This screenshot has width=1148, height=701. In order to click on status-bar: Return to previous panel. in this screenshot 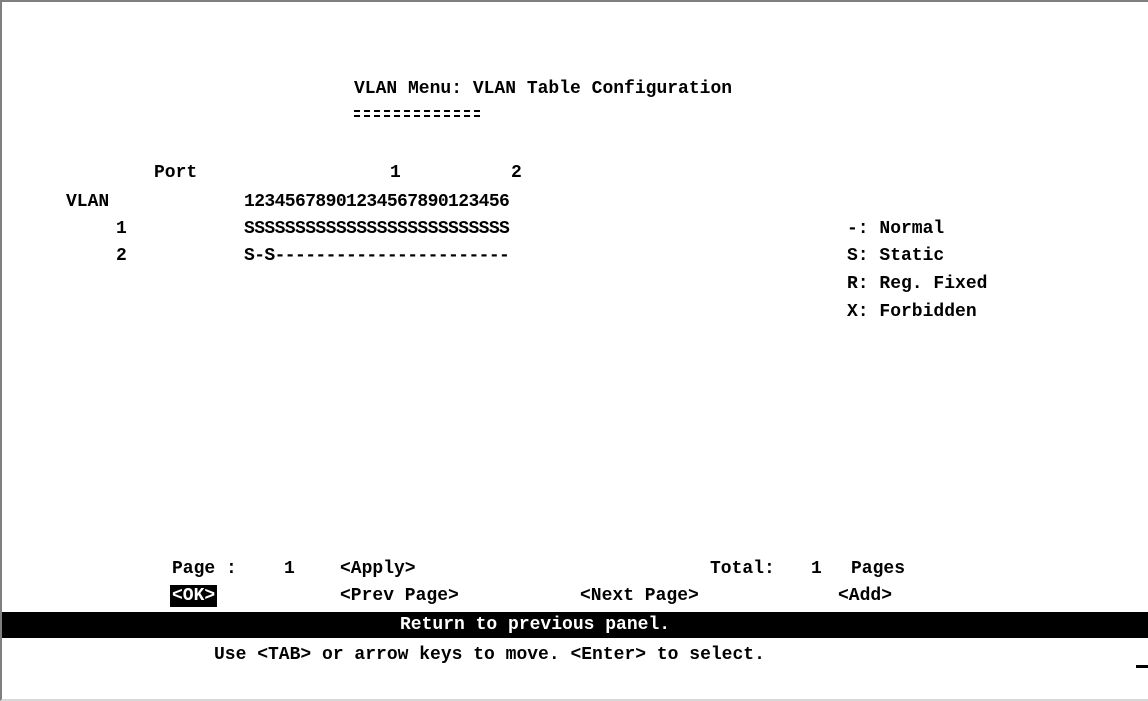, I will do `click(575, 625)`.